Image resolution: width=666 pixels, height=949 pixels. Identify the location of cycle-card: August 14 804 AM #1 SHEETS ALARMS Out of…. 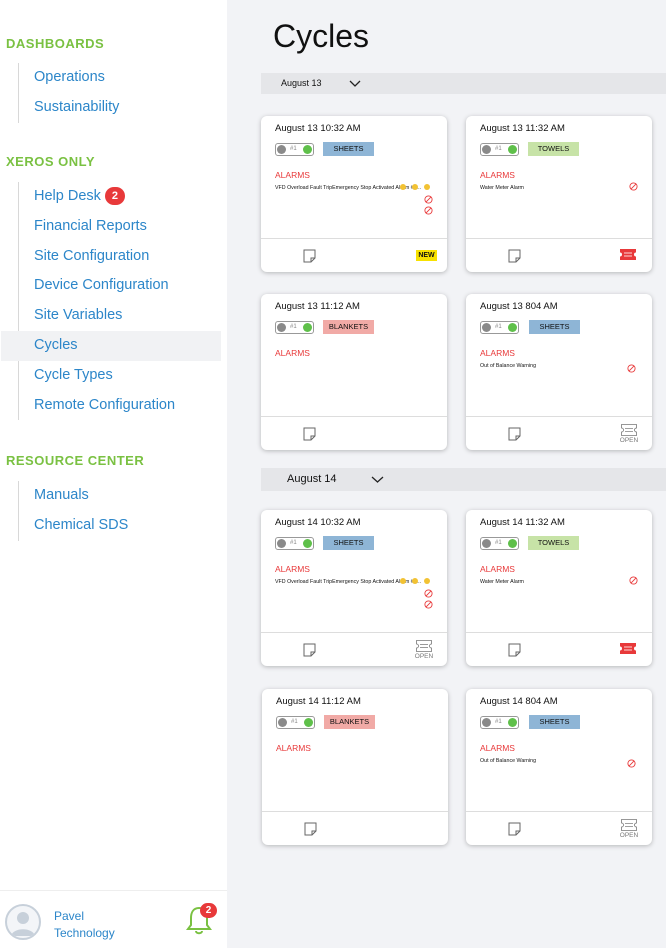
(559, 767).